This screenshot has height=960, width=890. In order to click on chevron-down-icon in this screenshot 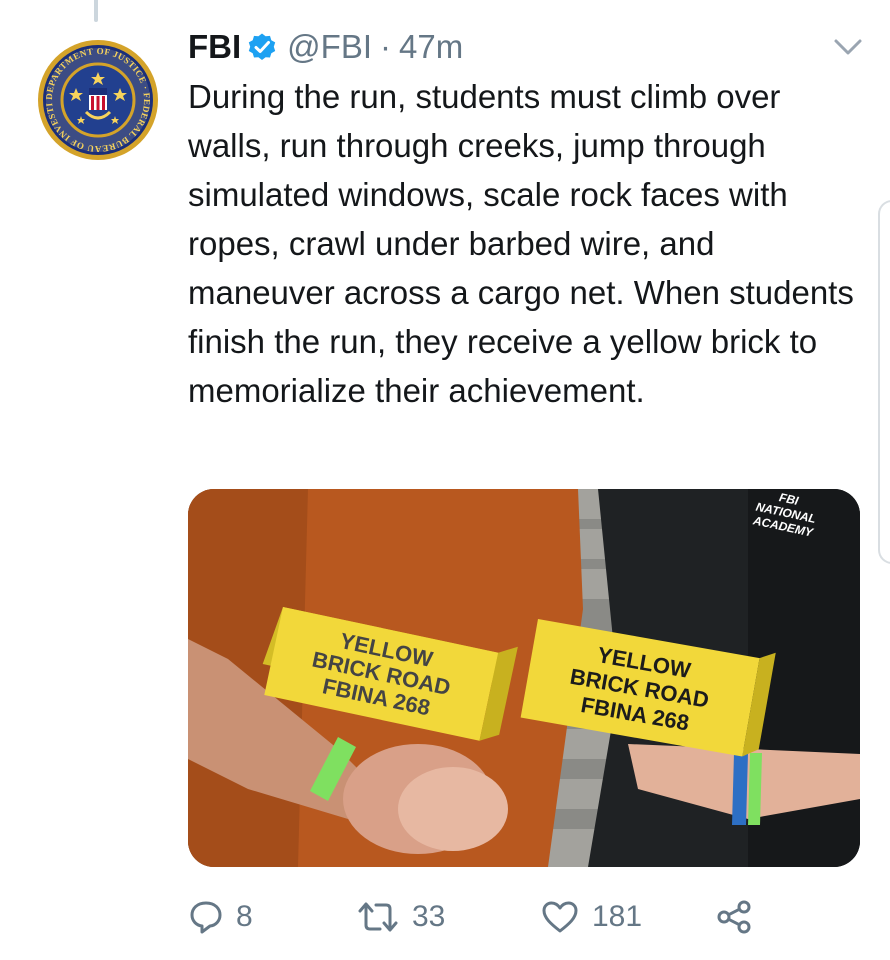, I will do `click(848, 47)`.